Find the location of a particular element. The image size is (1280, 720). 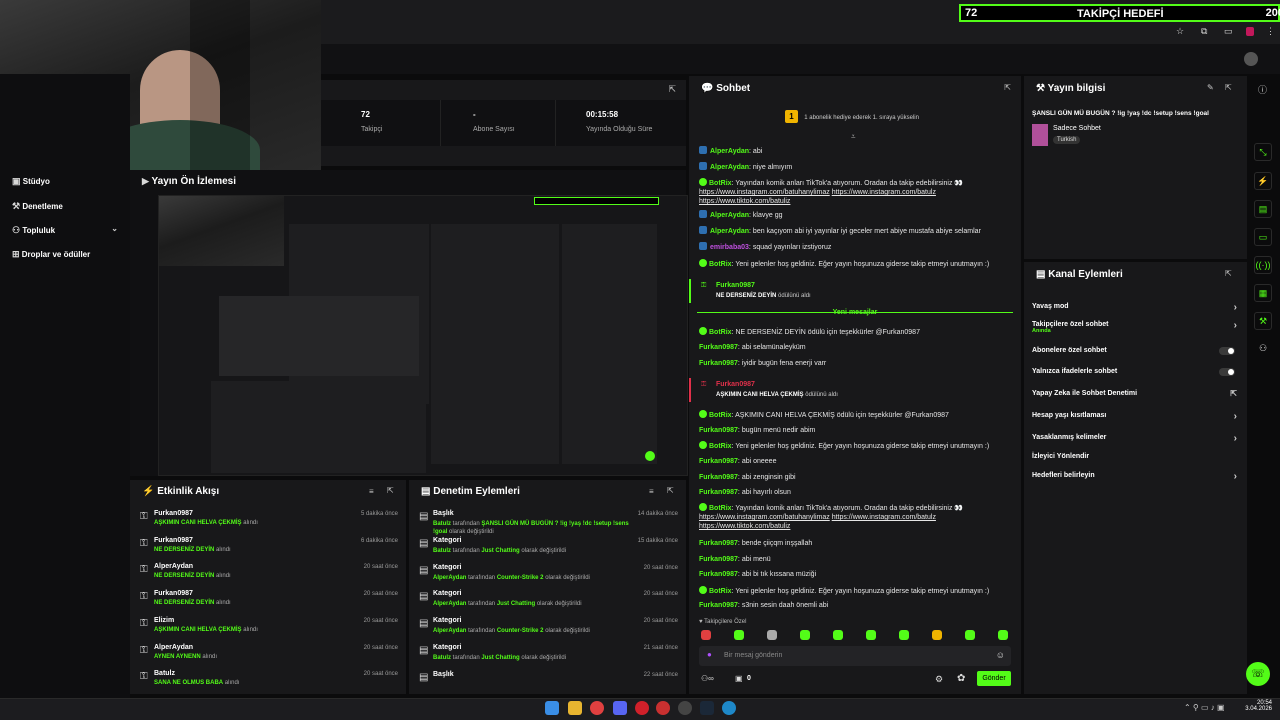

chat-message: AlperAydan: niye almıyım is located at coordinates (856, 167).